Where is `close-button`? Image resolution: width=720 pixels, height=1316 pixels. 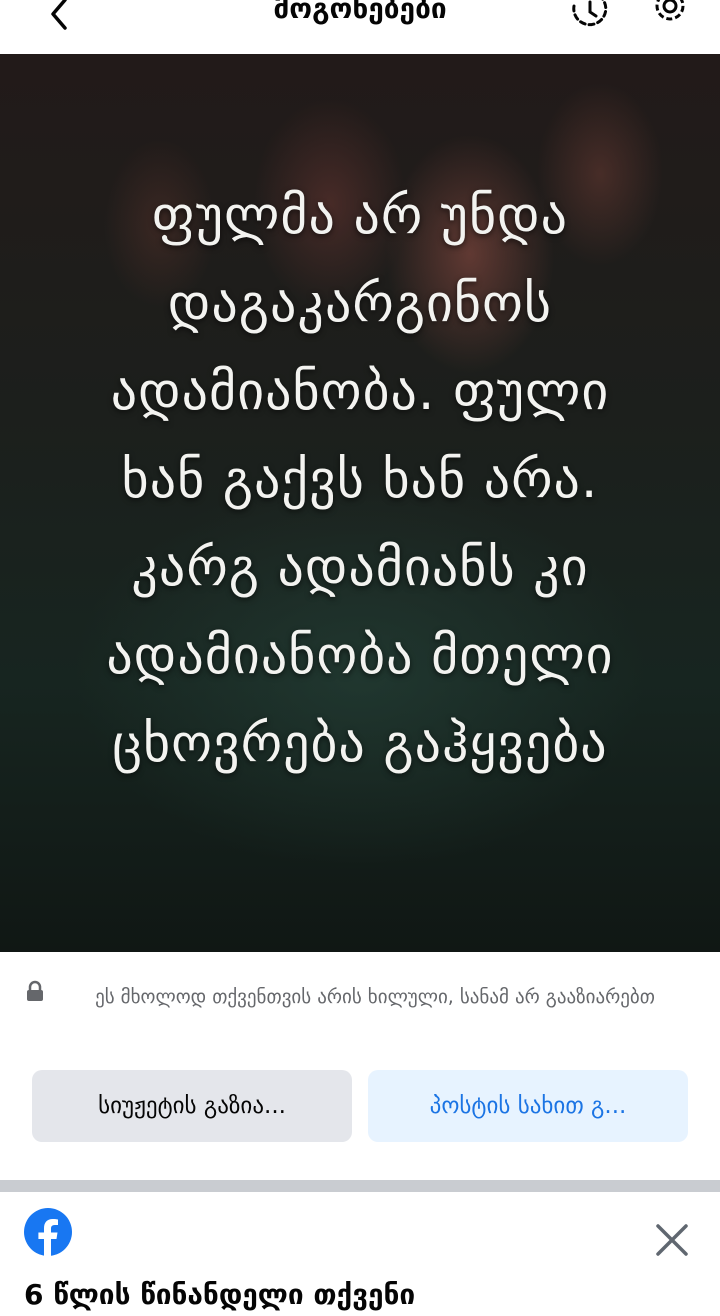
close-button is located at coordinates (672, 1240).